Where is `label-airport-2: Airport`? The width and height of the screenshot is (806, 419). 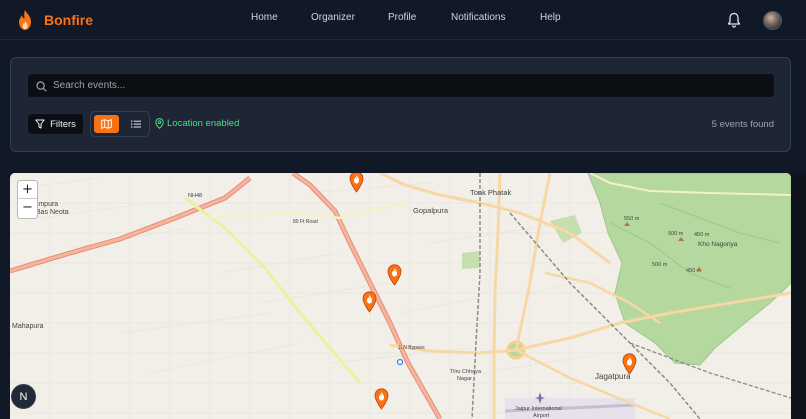
label-airport-2: Airport is located at coordinates (541, 416).